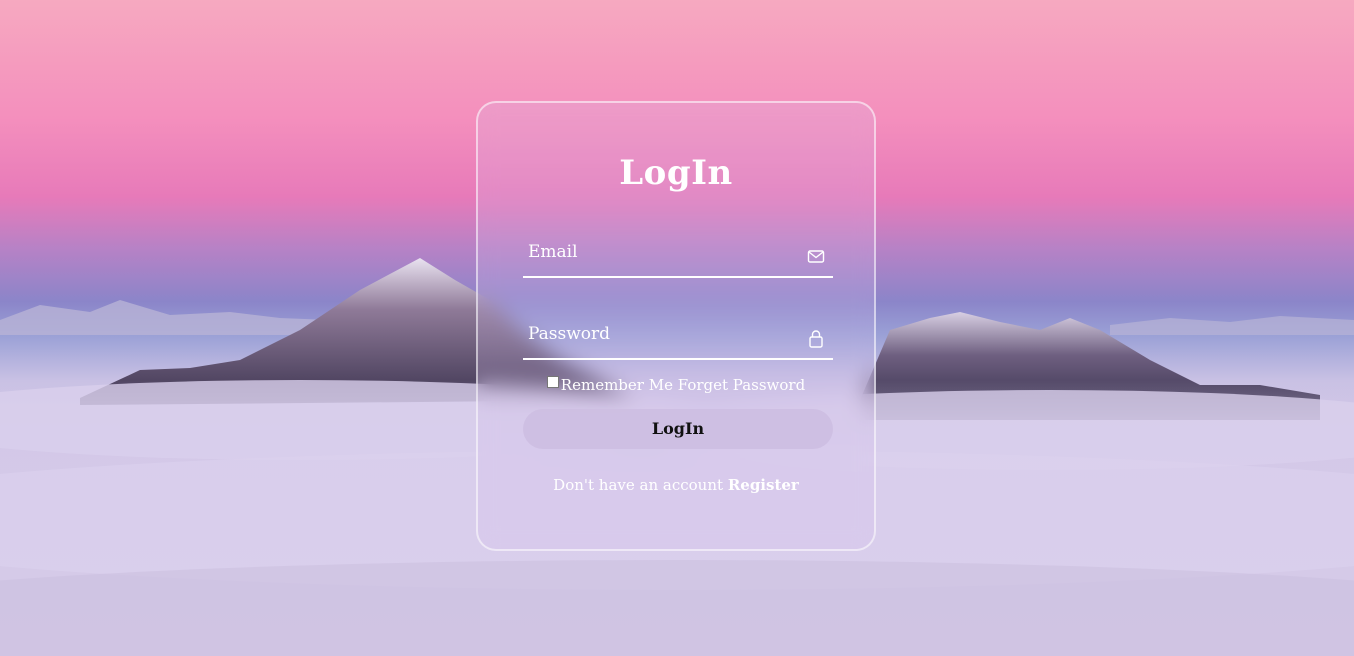 This screenshot has height=656, width=1354. Describe the element at coordinates (678, 429) in the screenshot. I see `login-button: LogIn` at that location.